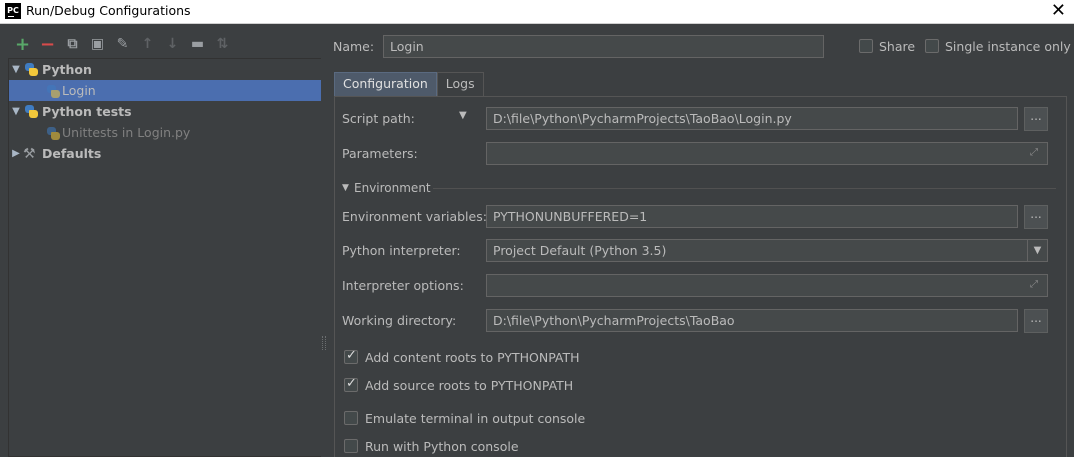  What do you see at coordinates (108, 10) in the screenshot?
I see `window-title: Run/Debug Configurations` at bounding box center [108, 10].